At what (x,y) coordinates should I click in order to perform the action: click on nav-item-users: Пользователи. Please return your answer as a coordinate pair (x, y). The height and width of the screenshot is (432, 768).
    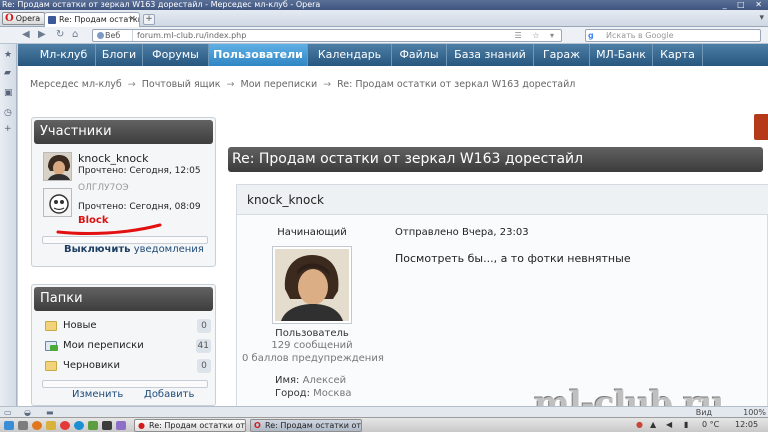
    Looking at the image, I should click on (258, 55).